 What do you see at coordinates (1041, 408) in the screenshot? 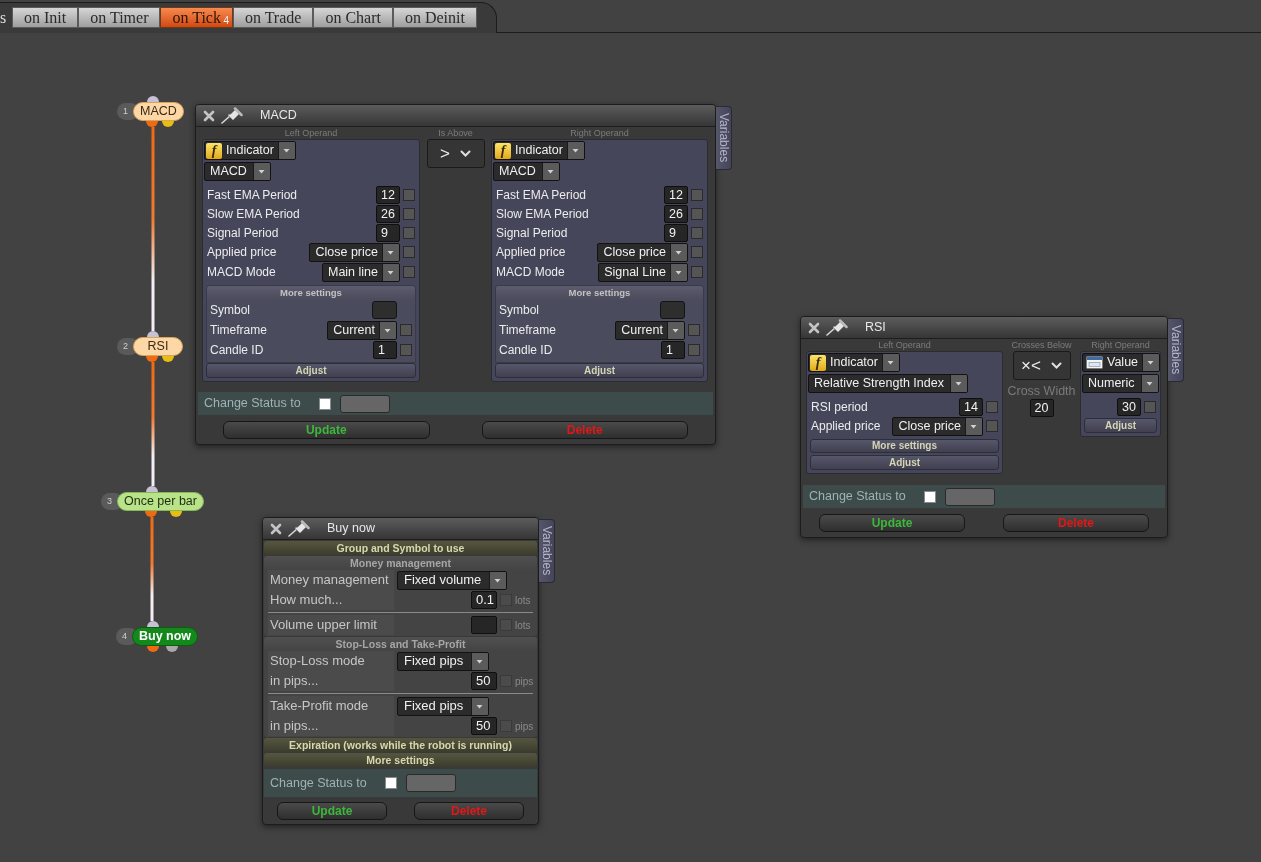
I see `number-field: 20` at bounding box center [1041, 408].